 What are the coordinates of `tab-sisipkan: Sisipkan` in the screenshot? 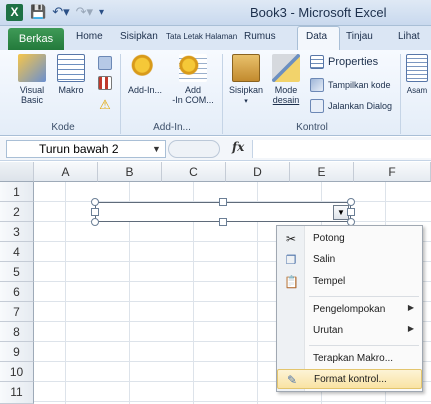 It's located at (139, 36).